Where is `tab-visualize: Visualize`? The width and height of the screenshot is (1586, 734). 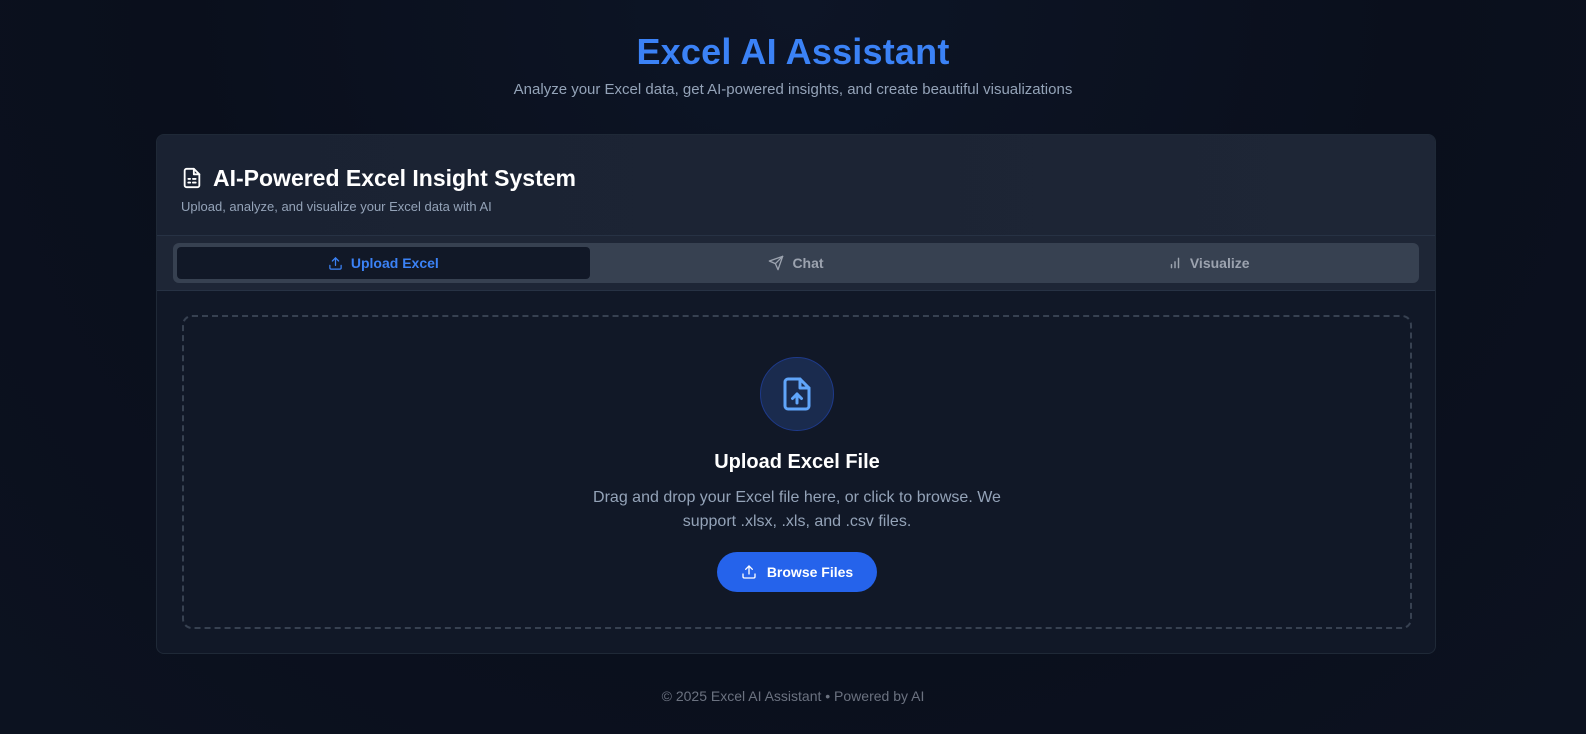
tab-visualize: Visualize is located at coordinates (1208, 263).